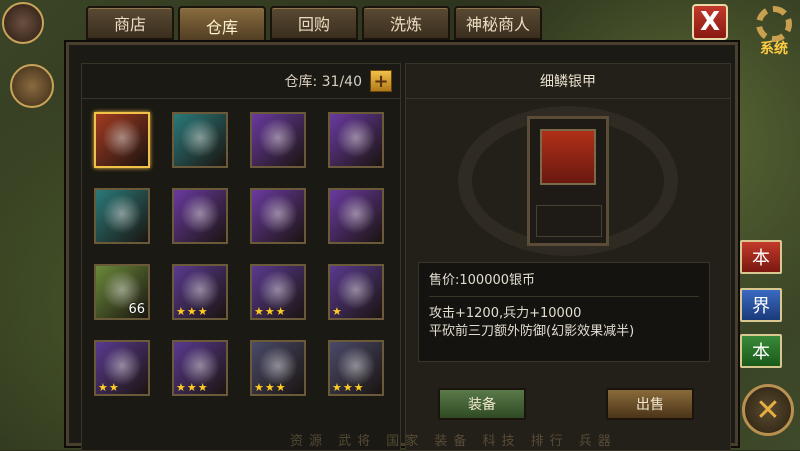 Image resolution: width=800 pixels, height=451 pixels. I want to click on preview-sub-slot, so click(569, 221).